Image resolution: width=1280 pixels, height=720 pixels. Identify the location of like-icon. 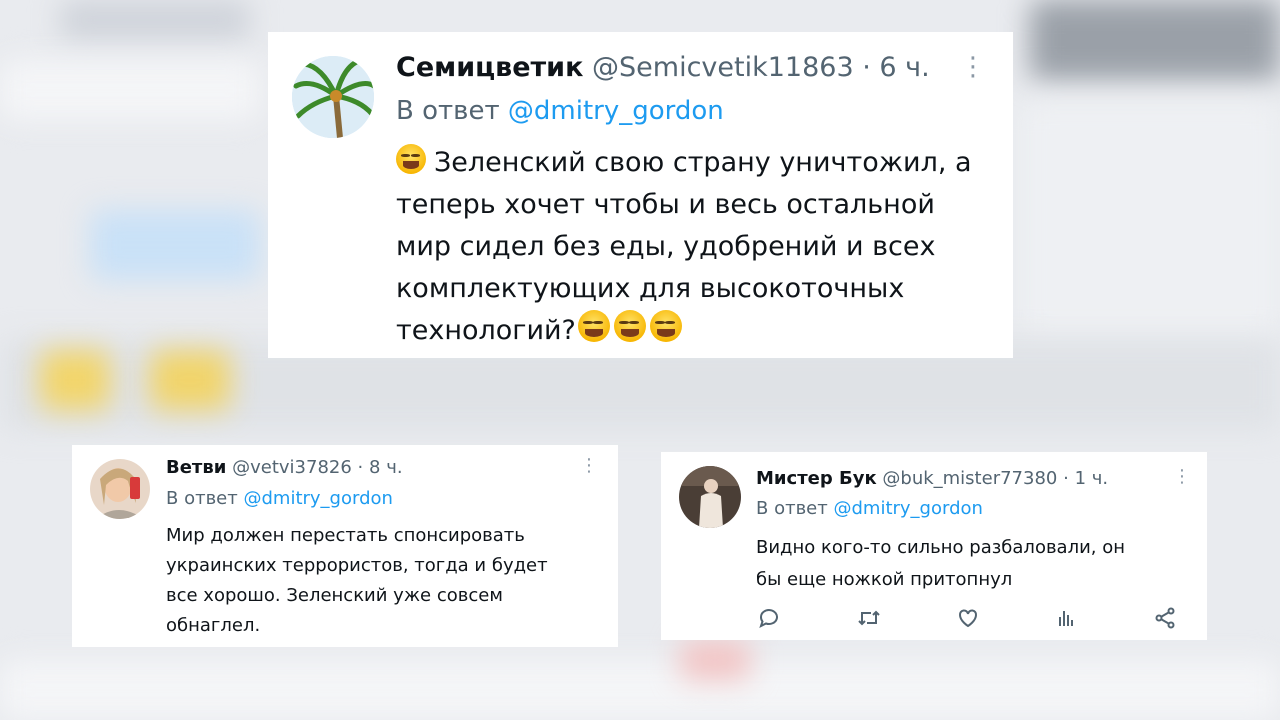
(968, 618).